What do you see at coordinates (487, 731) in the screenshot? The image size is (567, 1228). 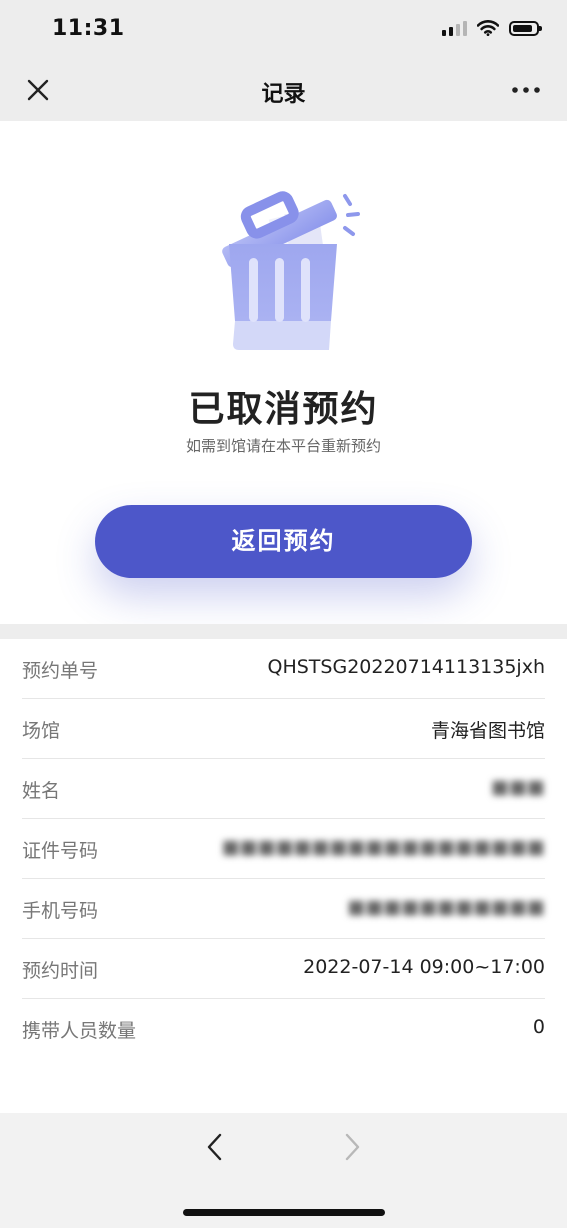 I see `detail-value: 青海省图书馆` at bounding box center [487, 731].